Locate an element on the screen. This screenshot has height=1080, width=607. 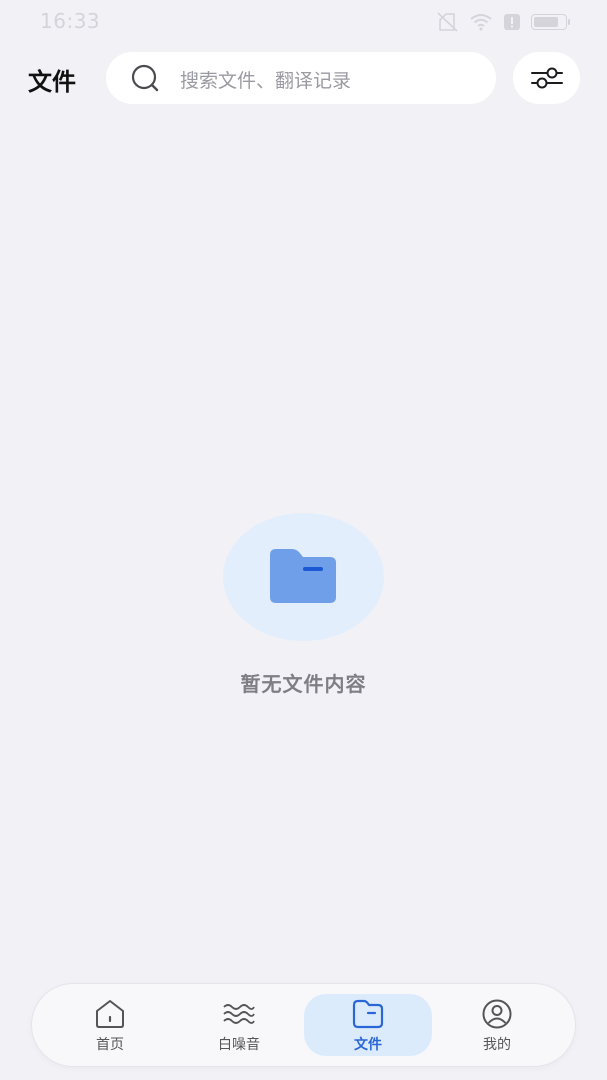
search-input: 搜索文件、翻译记录 is located at coordinates (301, 78).